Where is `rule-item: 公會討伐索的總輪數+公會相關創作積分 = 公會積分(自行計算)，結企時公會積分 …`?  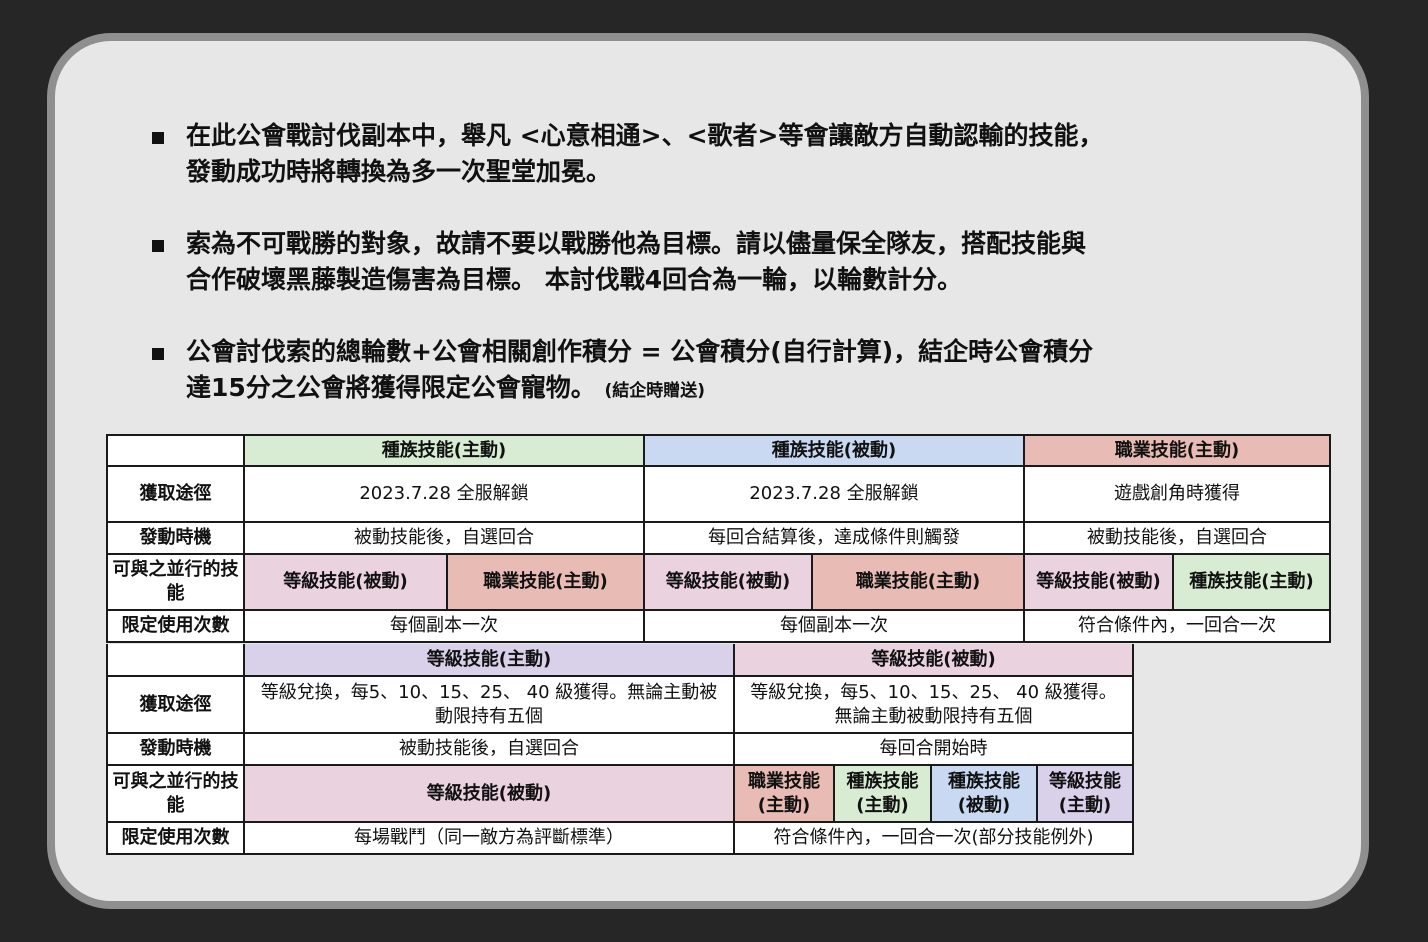 rule-item: 公會討伐索的總輪數+公會相關創作積分 = 公會積分(自行計算)，結企時公會積分 … is located at coordinates (735, 371).